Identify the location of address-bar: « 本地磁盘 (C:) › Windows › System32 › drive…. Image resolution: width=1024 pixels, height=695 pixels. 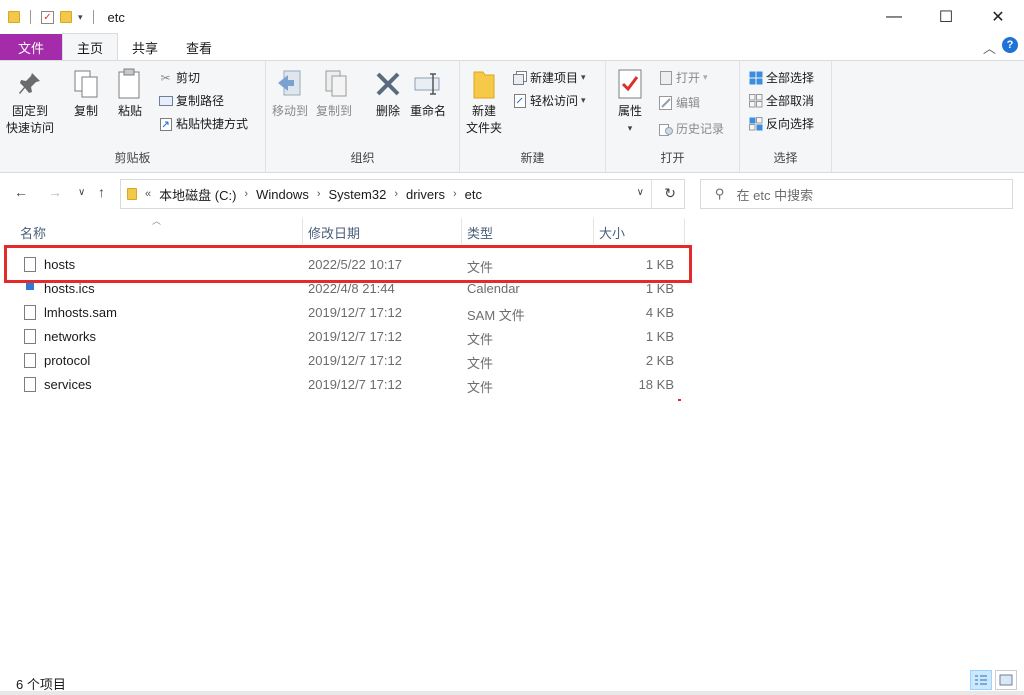
(402, 194).